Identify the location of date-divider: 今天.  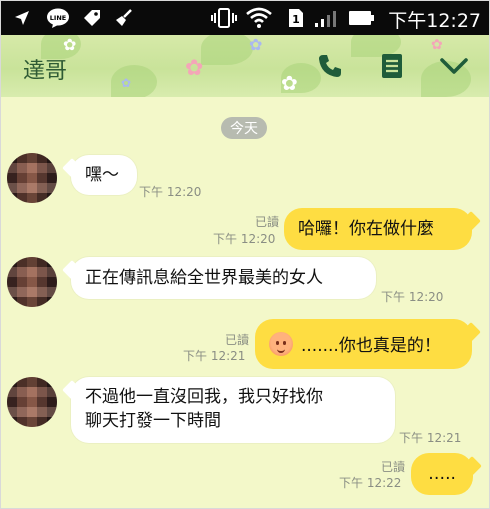
(244, 128).